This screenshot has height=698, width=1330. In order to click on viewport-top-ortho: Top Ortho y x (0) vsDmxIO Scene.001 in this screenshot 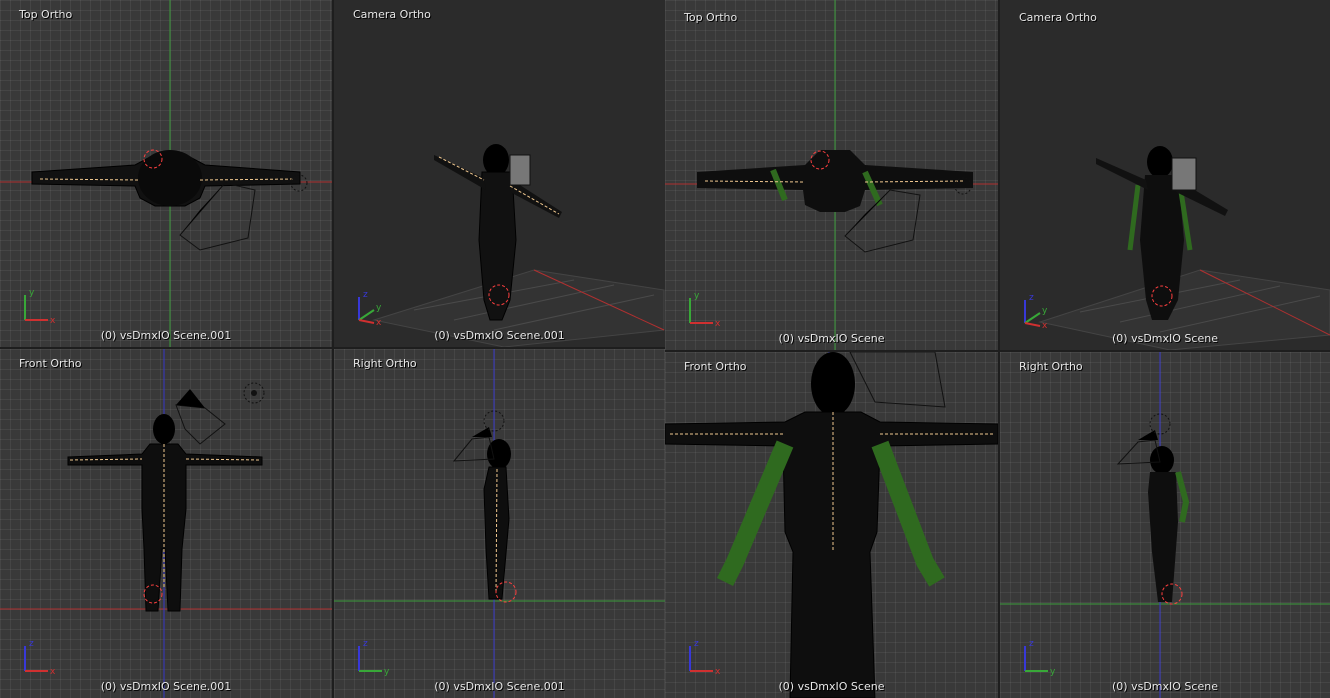, I will do `click(166, 173)`.